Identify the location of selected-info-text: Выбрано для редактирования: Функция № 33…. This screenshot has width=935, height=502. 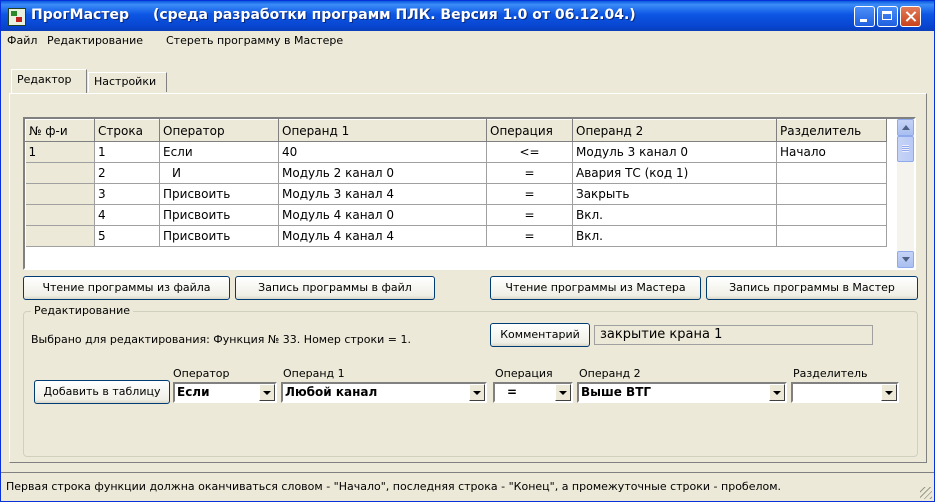
(221, 339).